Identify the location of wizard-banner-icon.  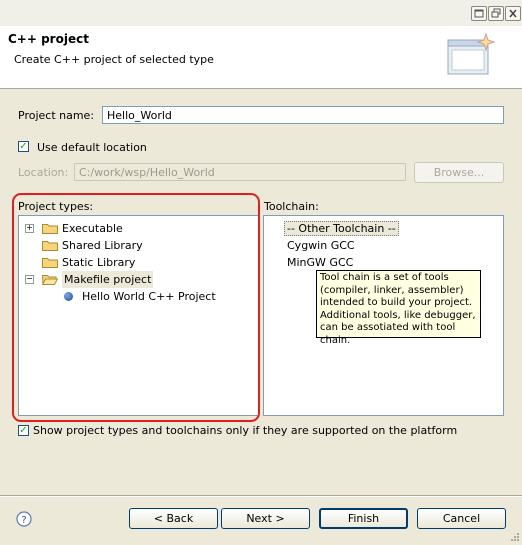
(471, 56).